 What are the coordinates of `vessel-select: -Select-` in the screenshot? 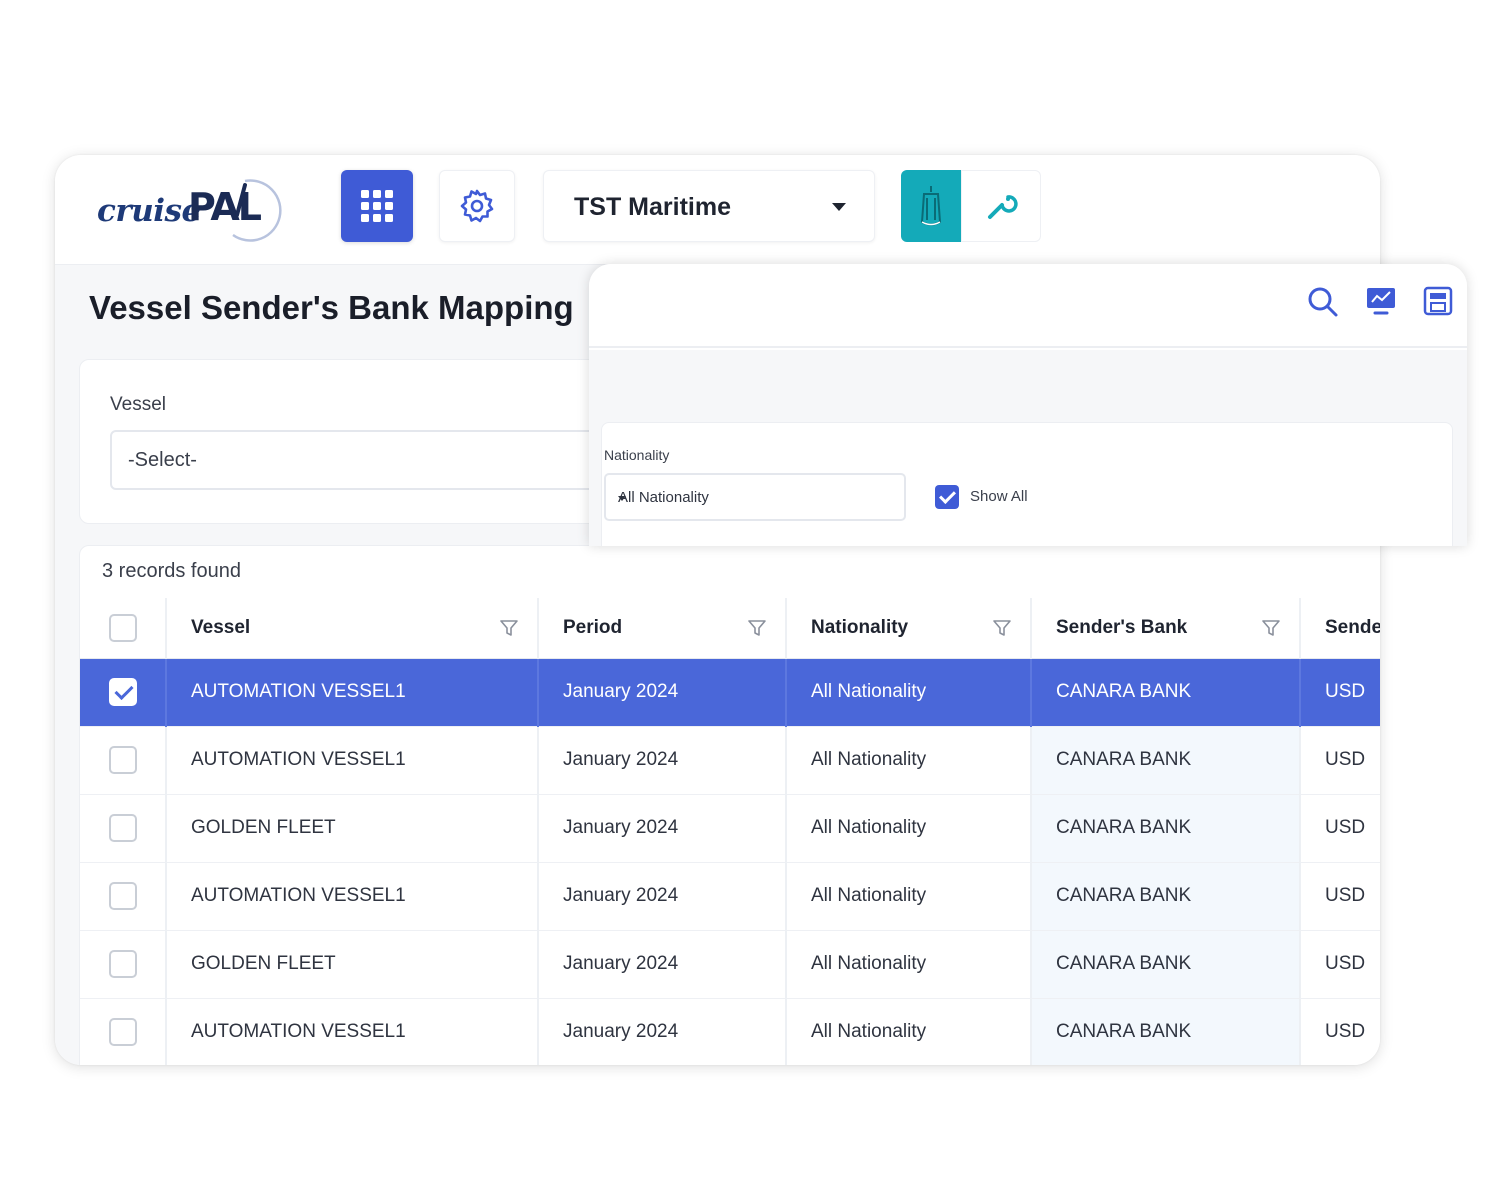 It's located at (370, 460).